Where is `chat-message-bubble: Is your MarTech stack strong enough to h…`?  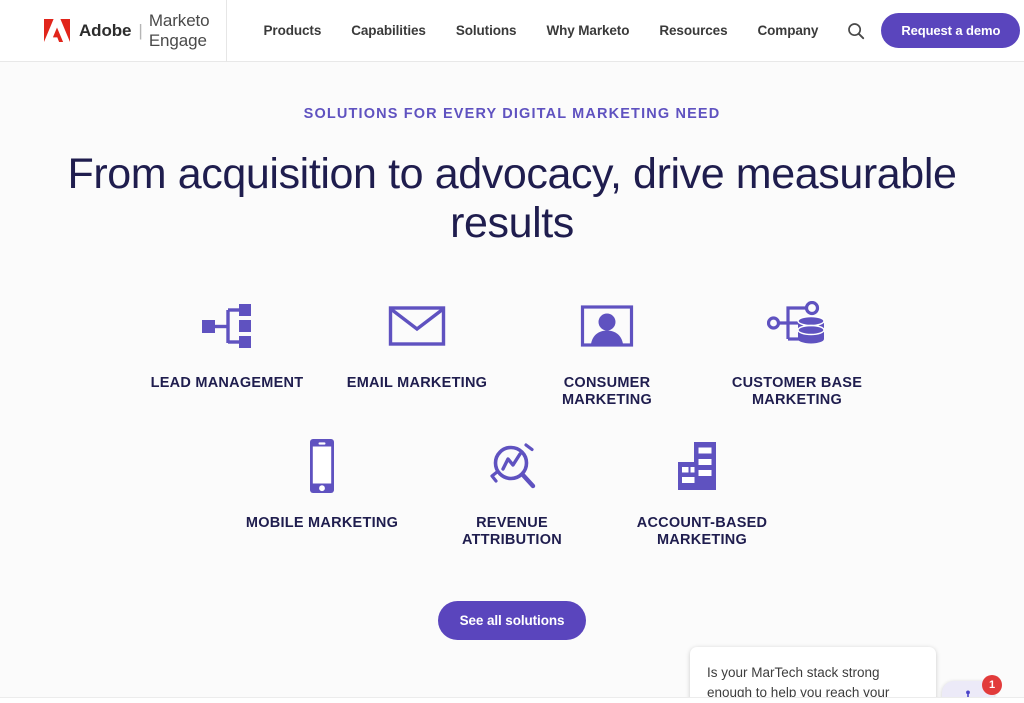 chat-message-bubble: Is your MarTech stack strong enough to h… is located at coordinates (813, 675).